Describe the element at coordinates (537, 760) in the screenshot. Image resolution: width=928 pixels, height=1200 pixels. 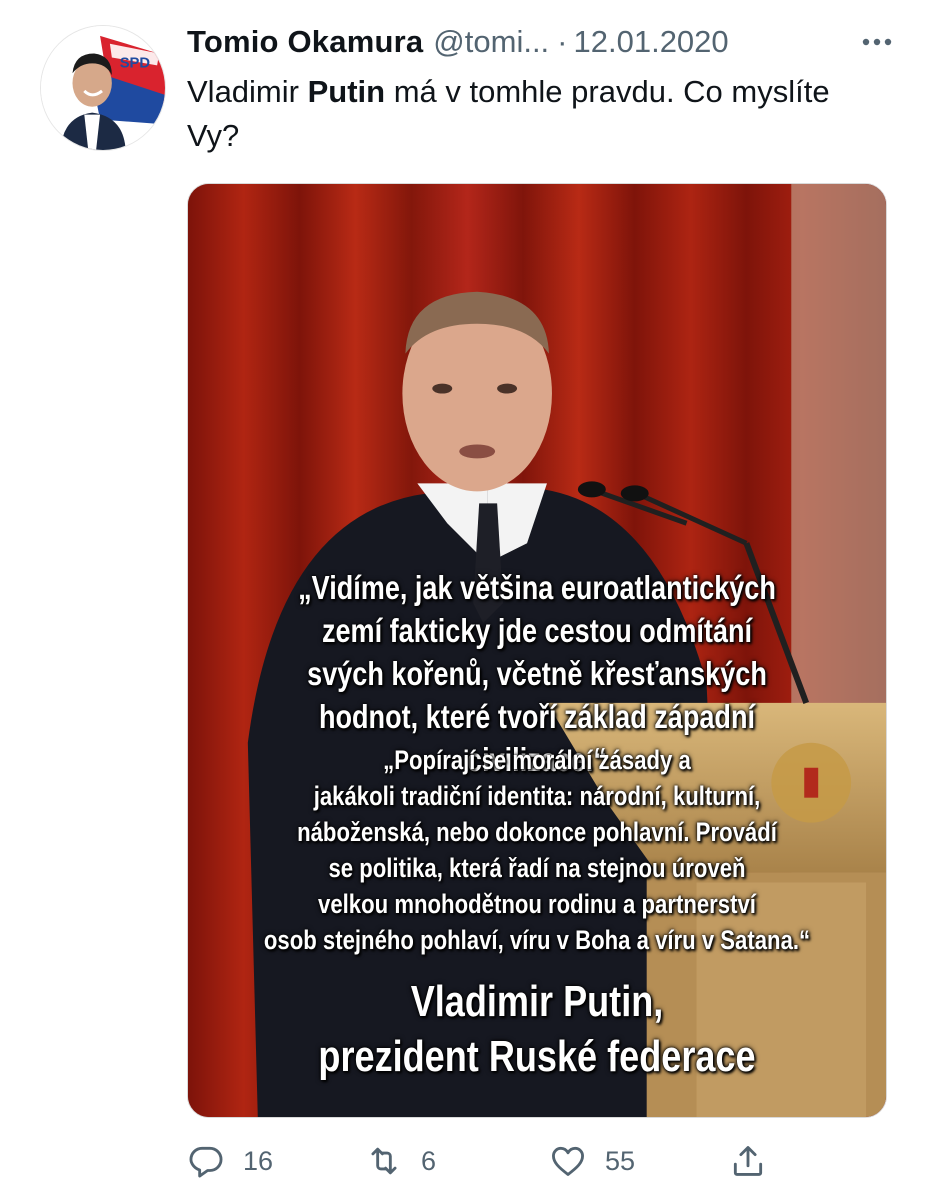
I see `quote-2-line: „Popírají se morální zásady a` at that location.